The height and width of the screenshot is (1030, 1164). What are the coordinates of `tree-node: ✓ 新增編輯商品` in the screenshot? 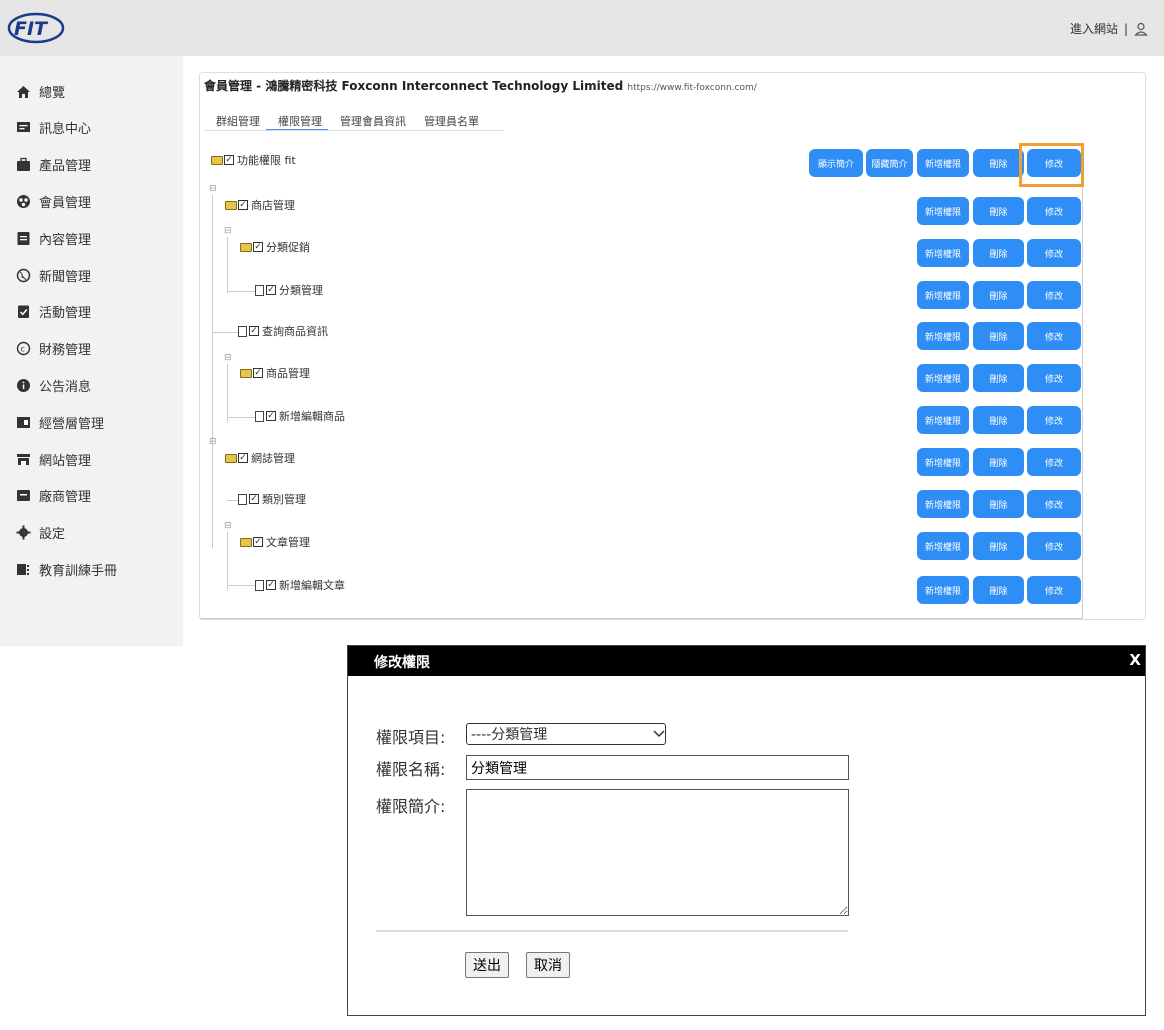 It's located at (300, 416).